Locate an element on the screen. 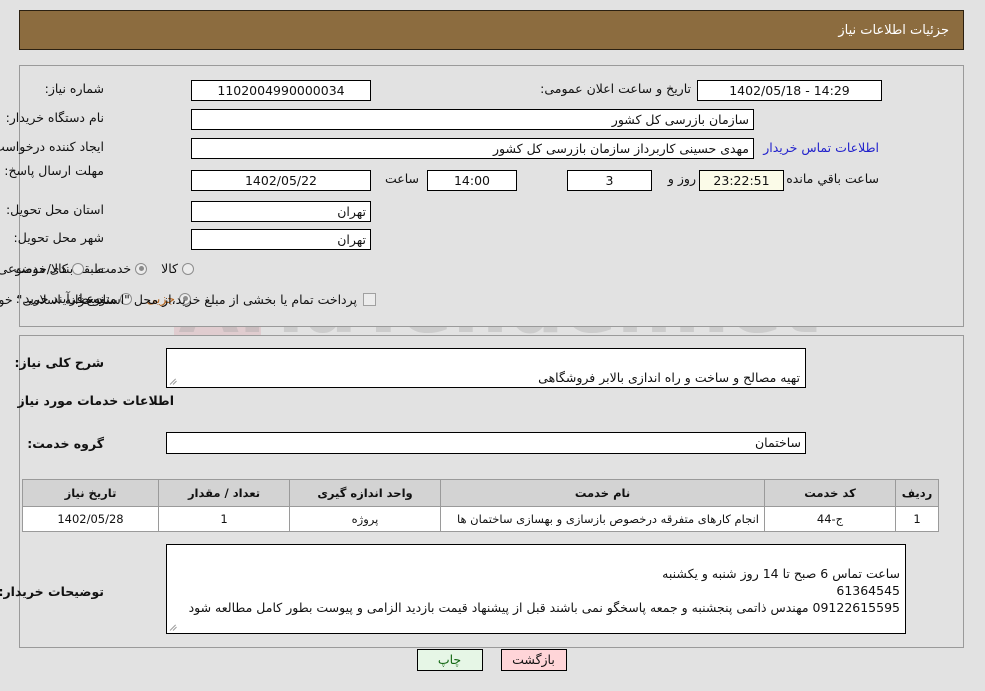  back-button: بازگشت is located at coordinates (534, 660).